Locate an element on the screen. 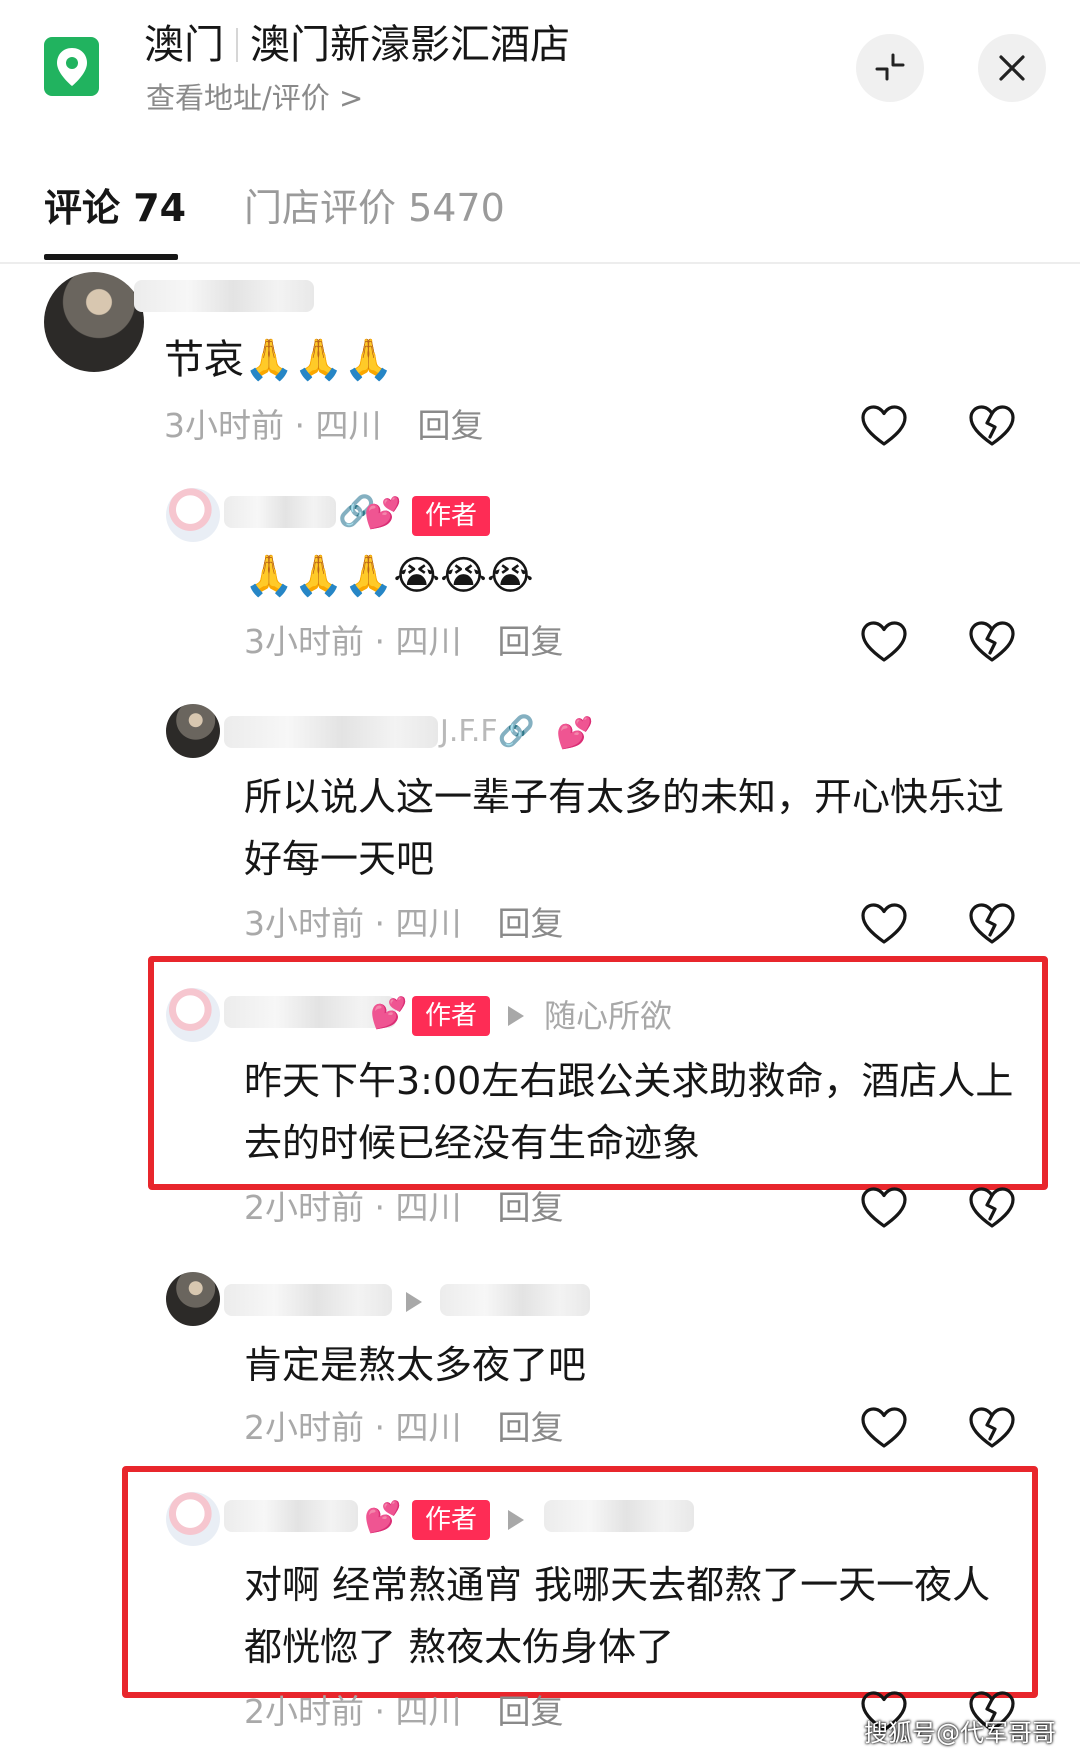 The height and width of the screenshot is (1762, 1080). minimize-icon is located at coordinates (890, 67).